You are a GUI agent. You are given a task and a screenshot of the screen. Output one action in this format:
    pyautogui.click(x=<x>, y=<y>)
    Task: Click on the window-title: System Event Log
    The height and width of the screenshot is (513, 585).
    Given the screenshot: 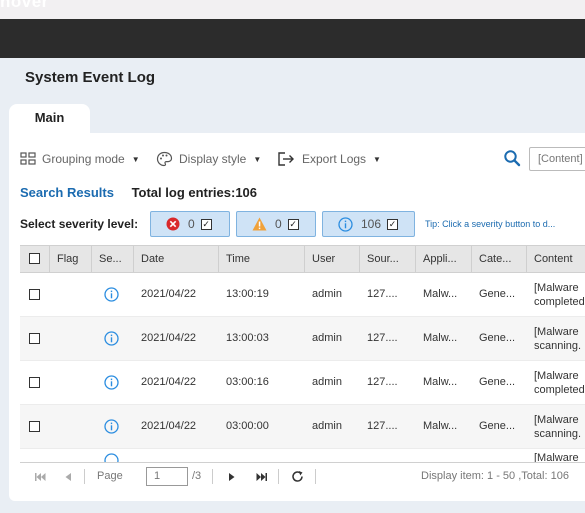 What is the action you would take?
    pyautogui.click(x=90, y=77)
    